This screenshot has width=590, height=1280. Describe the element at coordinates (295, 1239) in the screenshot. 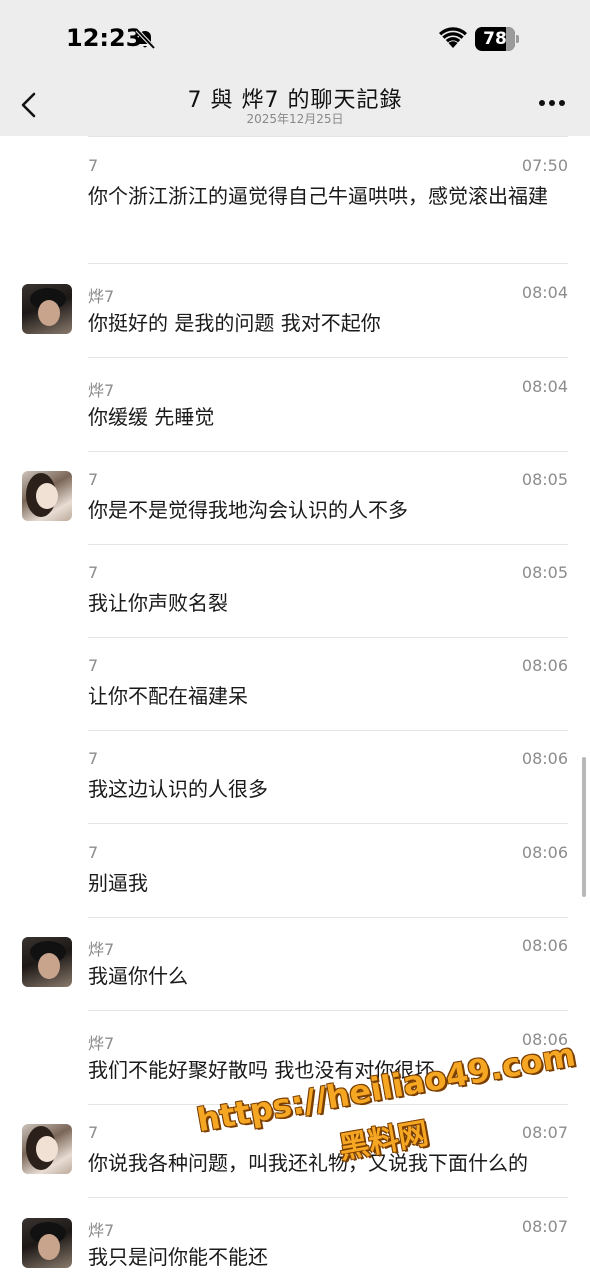

I see `message-item: 烨7 08:07 我只是问你能不能还` at that location.